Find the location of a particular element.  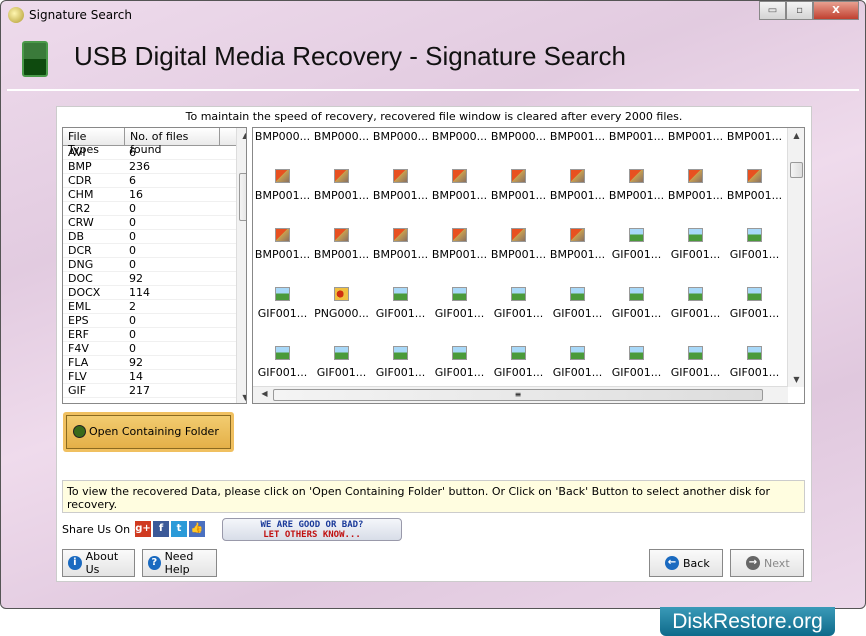

scroll-thumb: ≡ is located at coordinates (518, 395).